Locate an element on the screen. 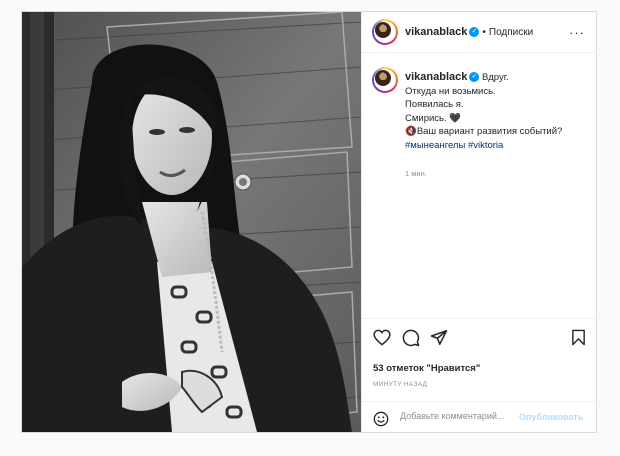 Image resolution: width=620 pixels, height=456 pixels. header-user: vikanablack ✓ • Подписки is located at coordinates (469, 32).